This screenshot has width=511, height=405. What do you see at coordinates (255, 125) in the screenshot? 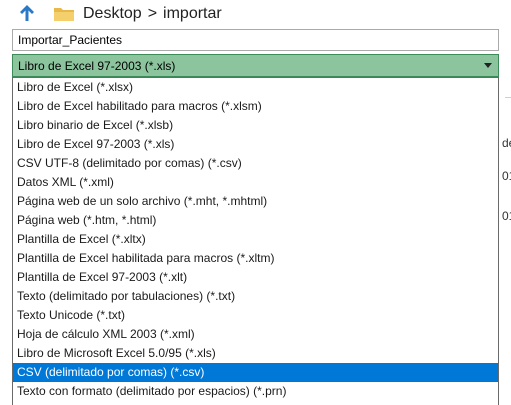
I see `file-type-option: Libro binario de Excel (*.xlsb)` at bounding box center [255, 125].